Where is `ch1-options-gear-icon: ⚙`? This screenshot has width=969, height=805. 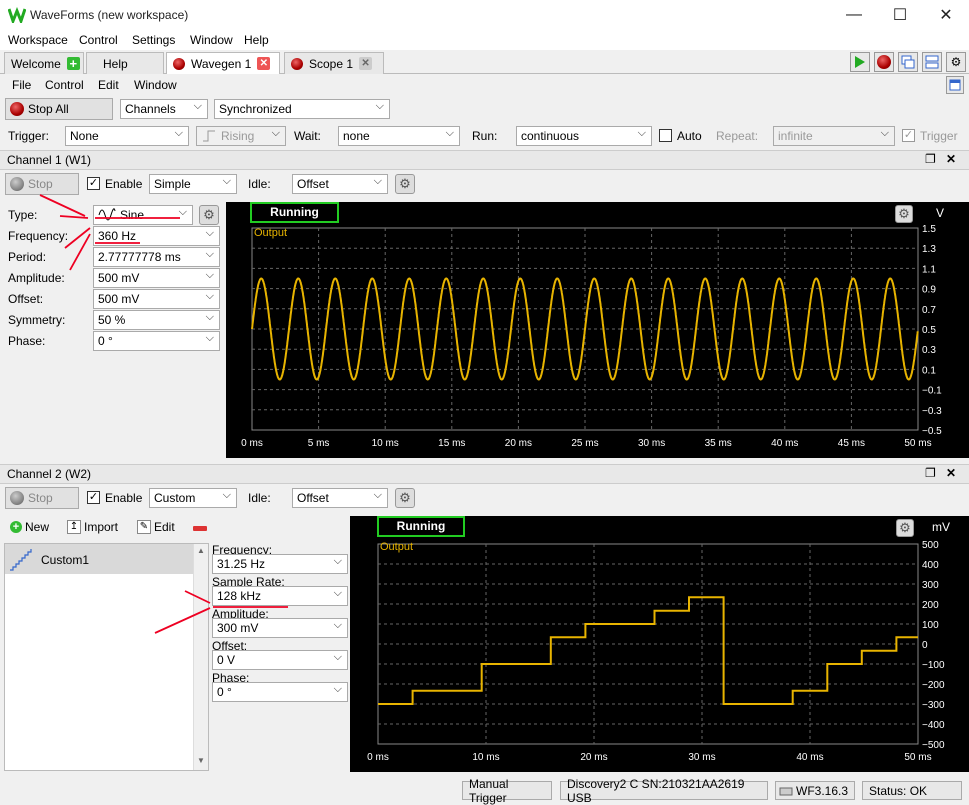 ch1-options-gear-icon: ⚙ is located at coordinates (405, 184).